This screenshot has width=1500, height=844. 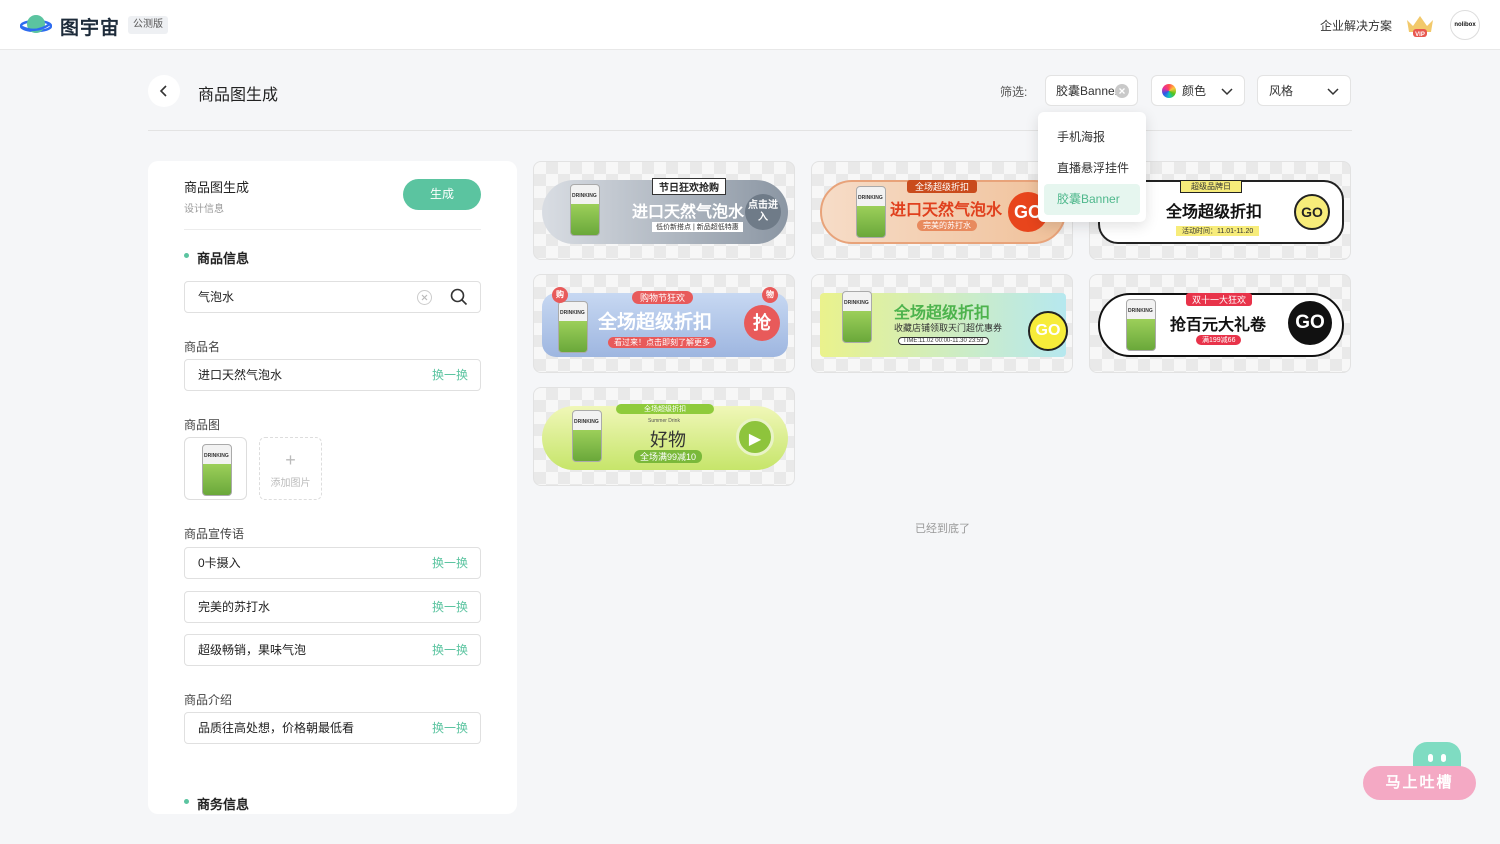 I want to click on header-divider, so click(x=750, y=130).